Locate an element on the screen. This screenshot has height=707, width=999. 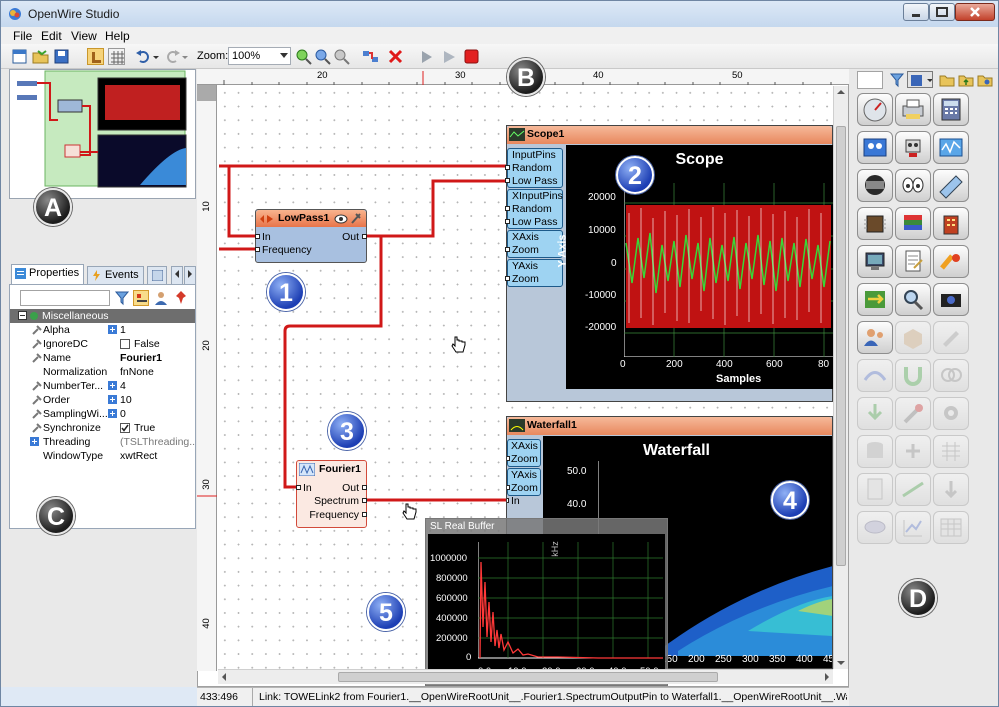
wire-random-to-lowpass is located at coordinates (238, 201).